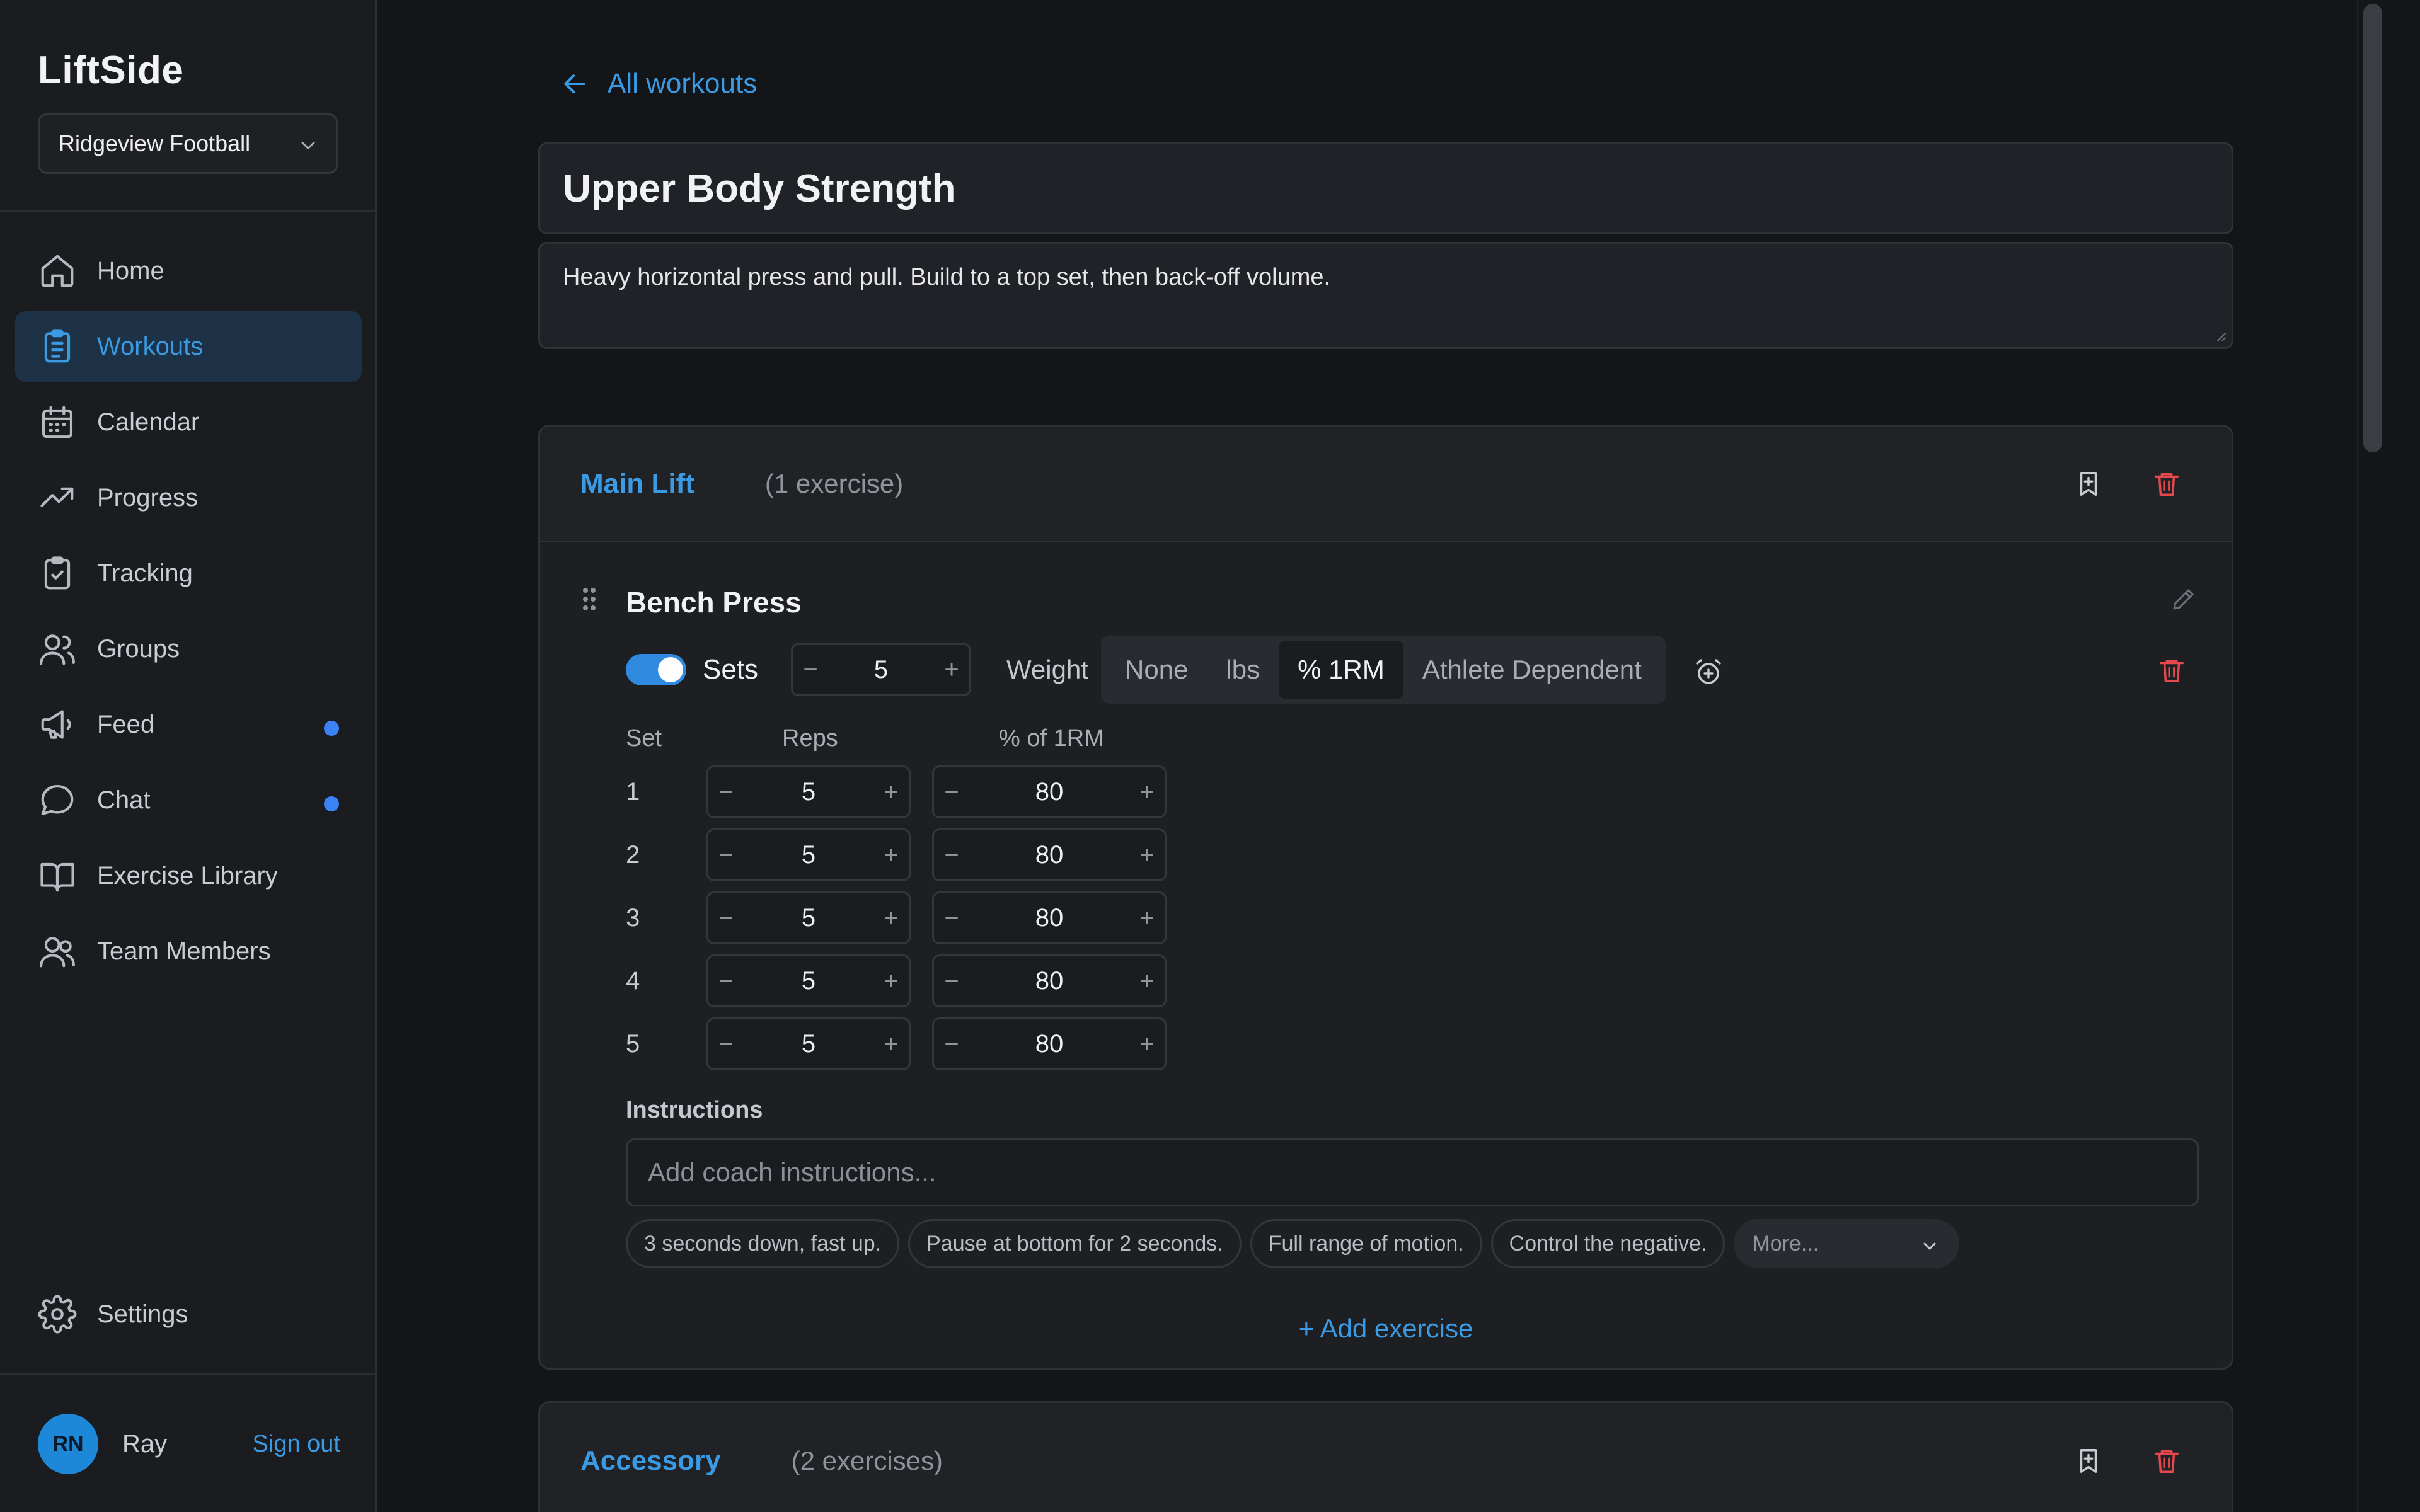 This screenshot has width=2420, height=1512. What do you see at coordinates (1366, 1243) in the screenshot?
I see `instruction-chip: Full range of motion.` at bounding box center [1366, 1243].